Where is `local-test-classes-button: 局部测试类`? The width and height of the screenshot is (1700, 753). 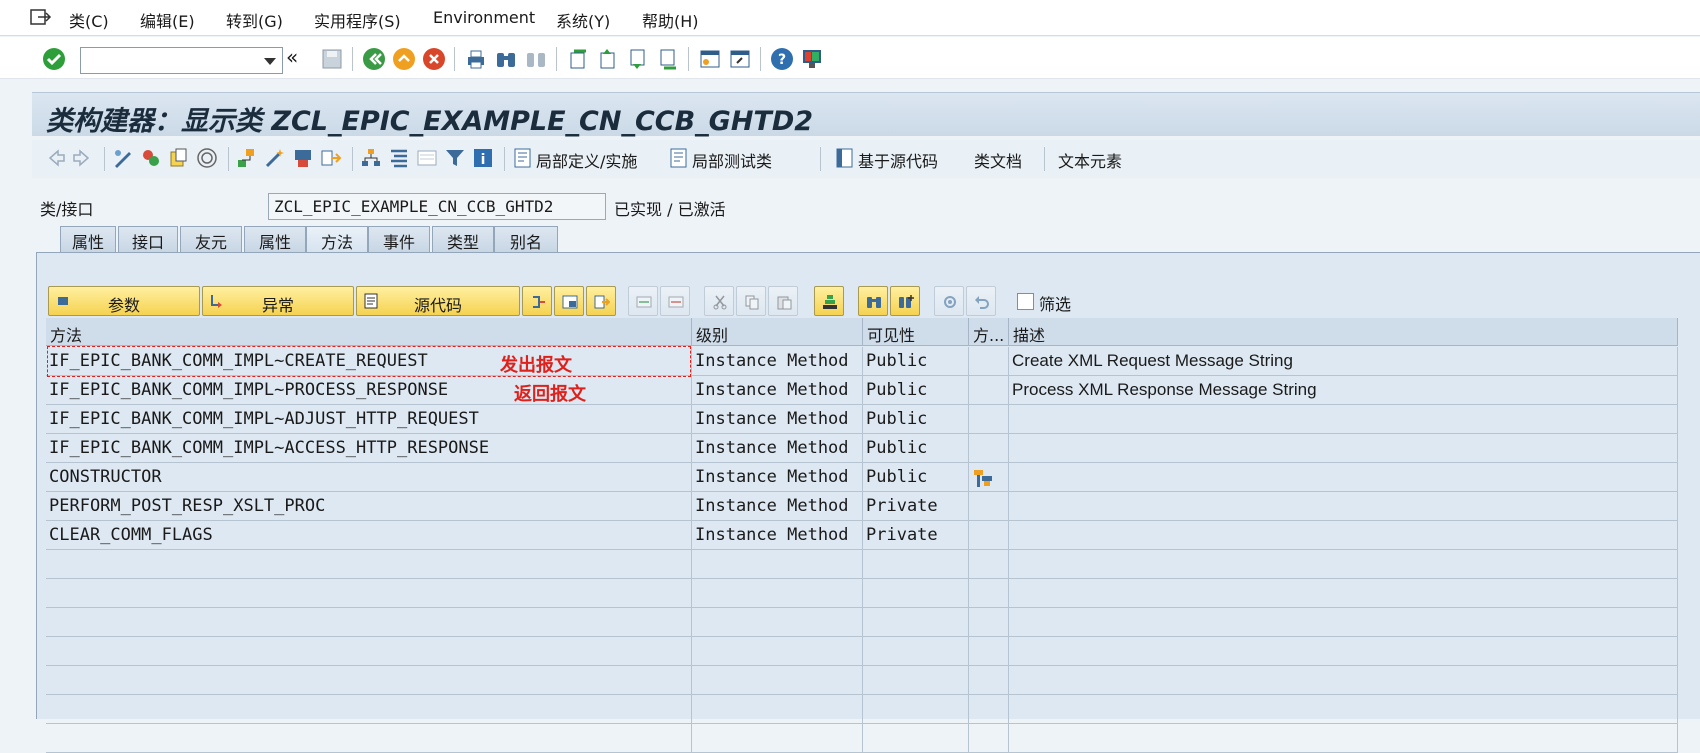
local-test-classes-button: 局部测试类 is located at coordinates (732, 160).